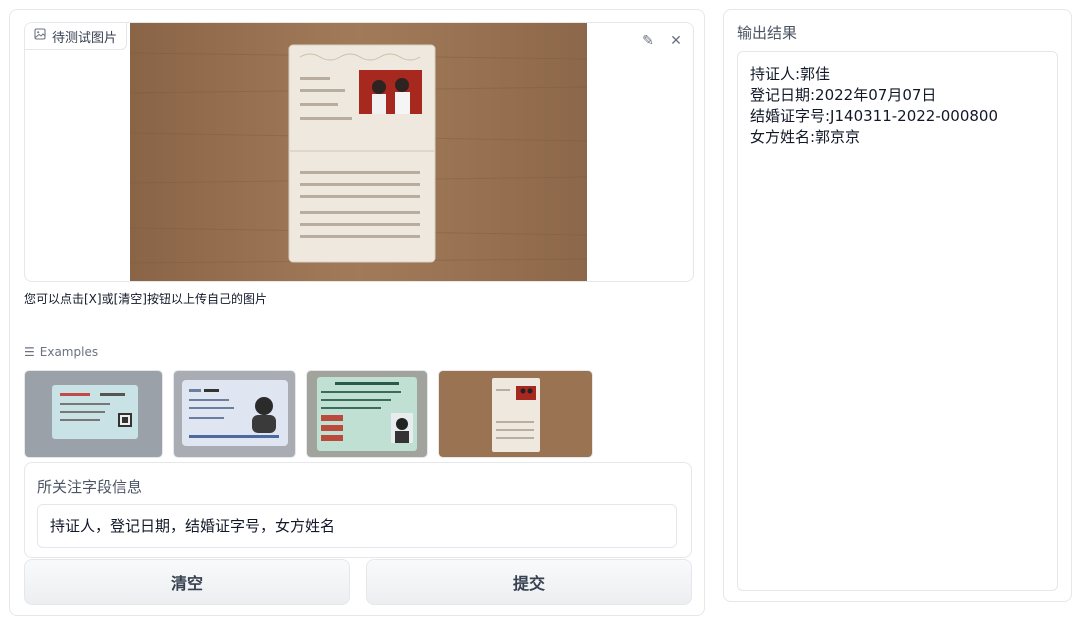 The image size is (1080, 623). Describe the element at coordinates (529, 582) in the screenshot. I see `submit-button: 提交` at that location.